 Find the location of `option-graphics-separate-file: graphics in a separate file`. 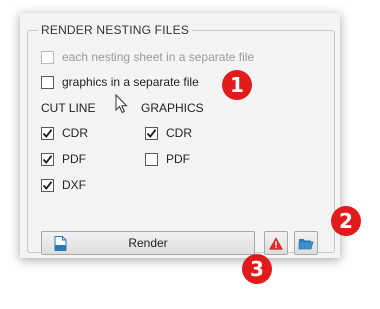

option-graphics-separate-file: graphics in a separate file is located at coordinates (120, 82).